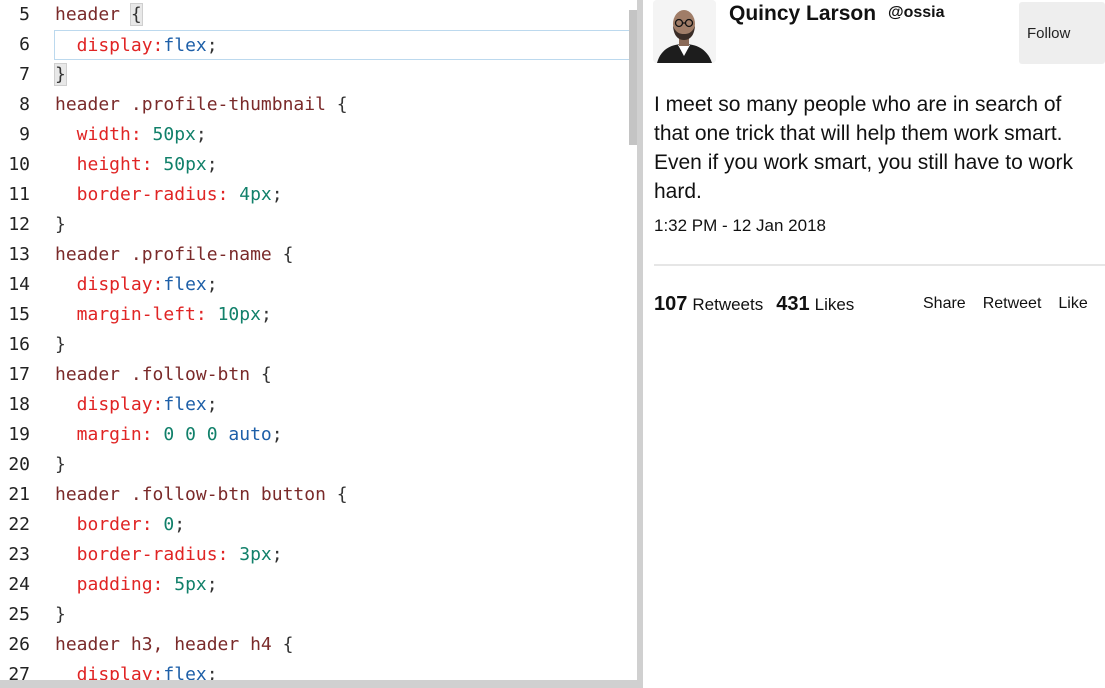  Describe the element at coordinates (19, 644) in the screenshot. I see `line-number: 26` at that location.